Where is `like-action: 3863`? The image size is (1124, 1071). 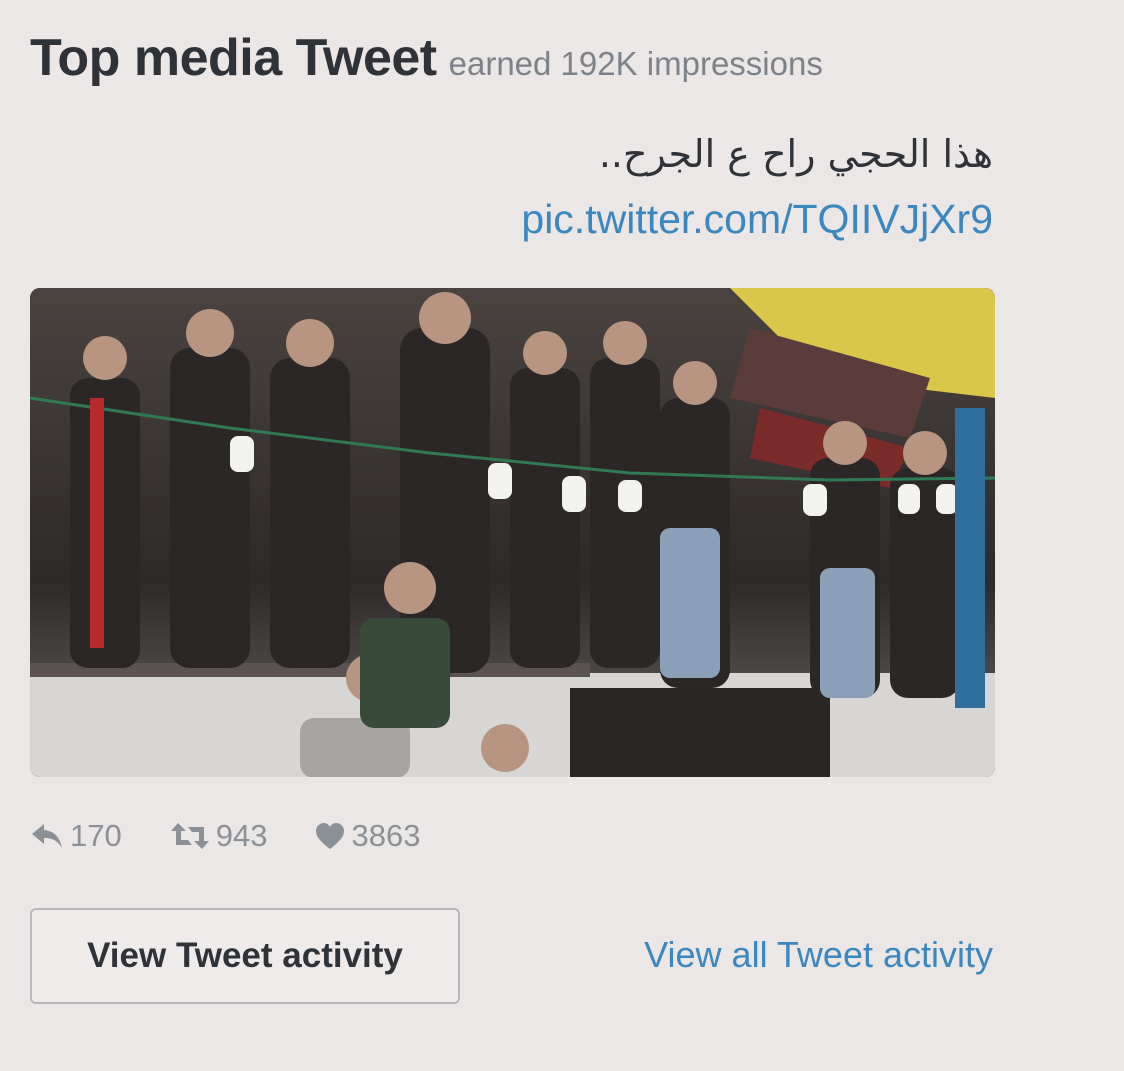
like-action: 3863 is located at coordinates (367, 836).